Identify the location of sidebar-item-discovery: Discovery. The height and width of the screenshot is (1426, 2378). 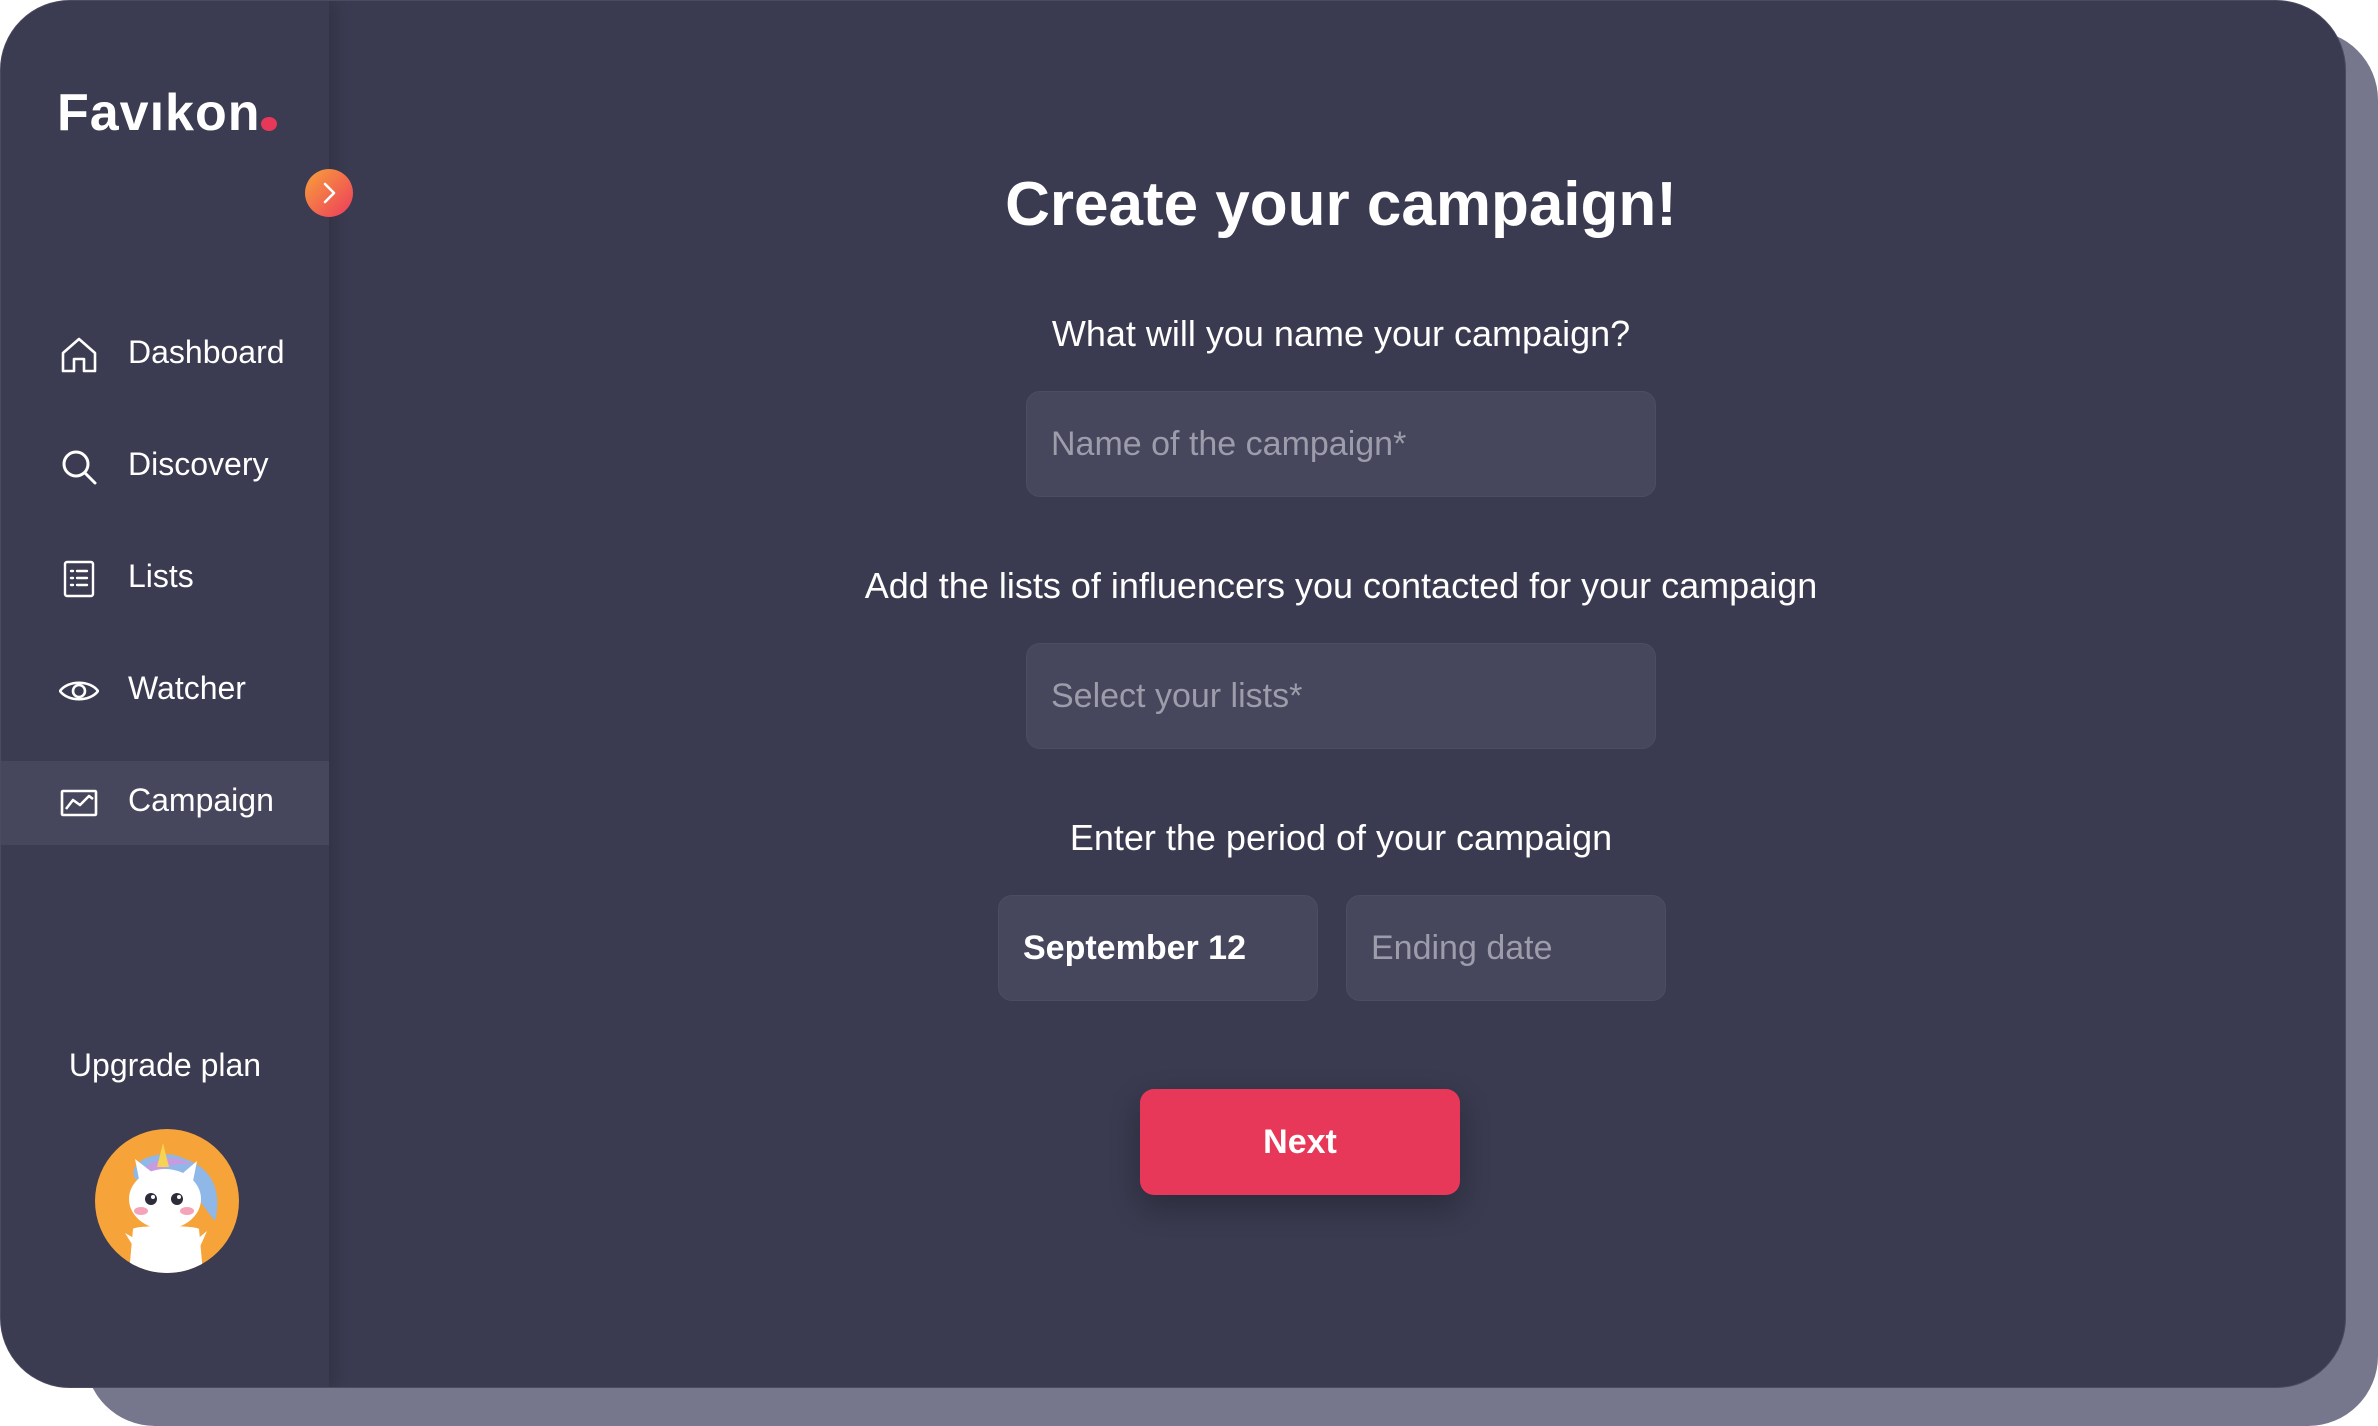
(165, 467).